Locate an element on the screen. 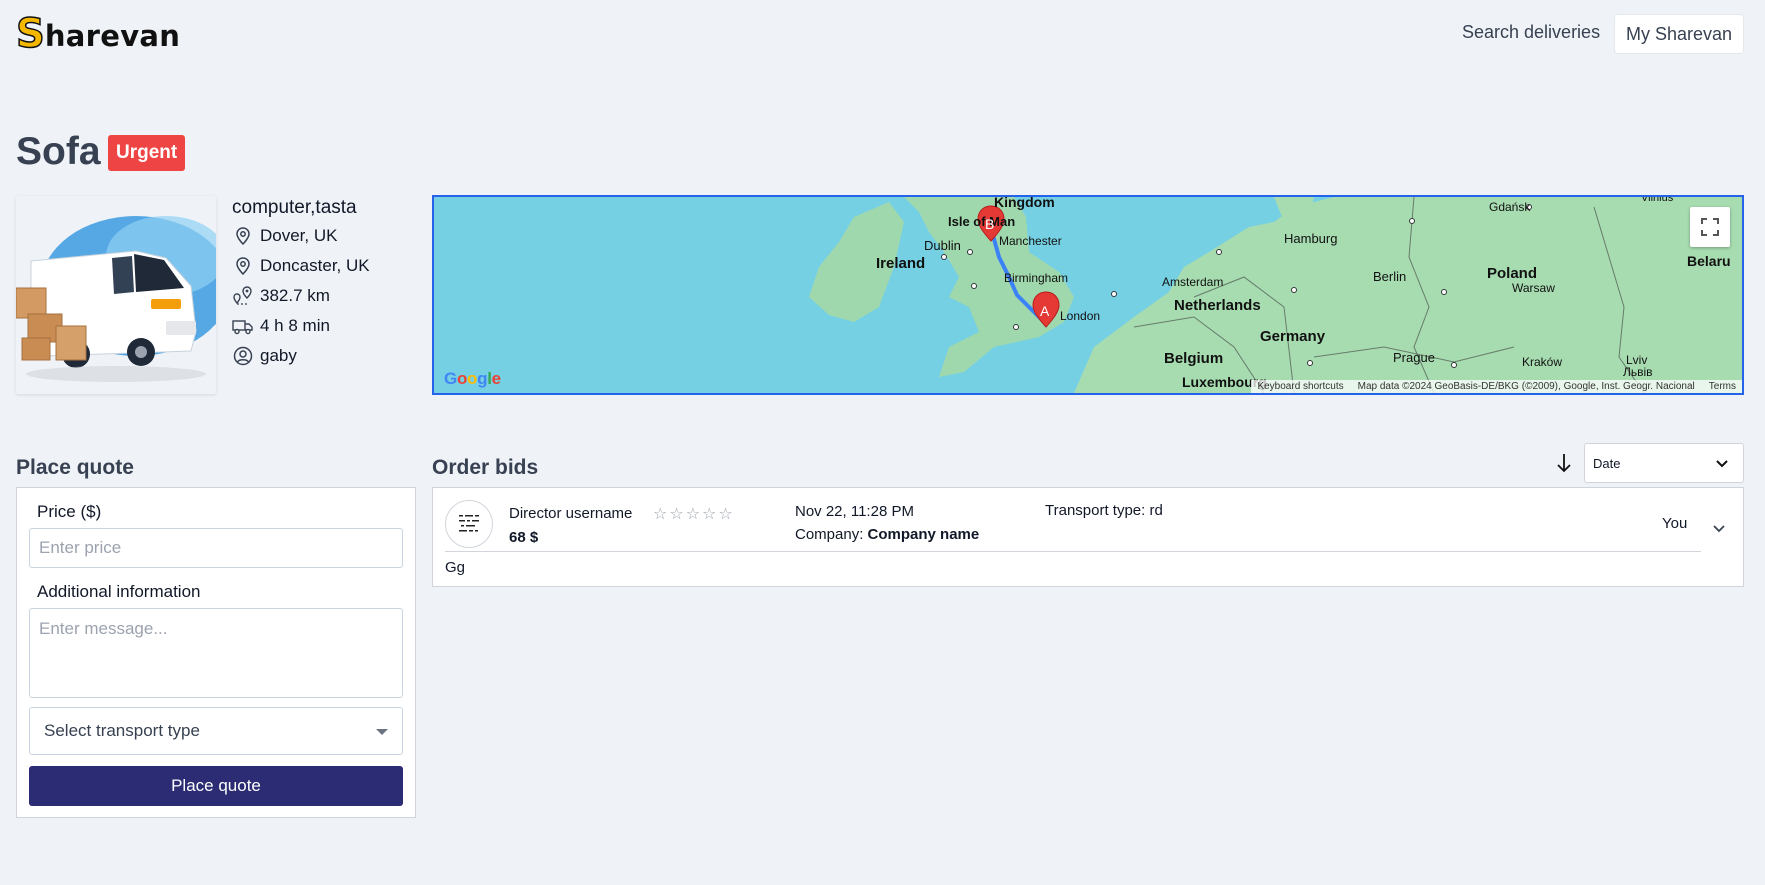 The height and width of the screenshot is (885, 1765). route-icon is located at coordinates (243, 296).